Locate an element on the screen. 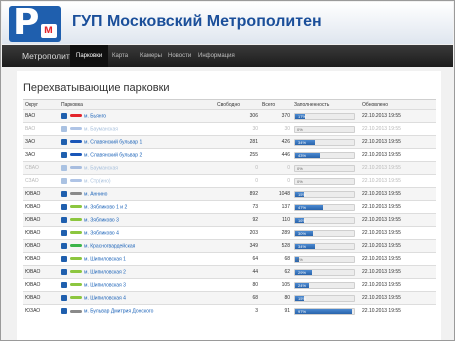  parking-link: м. Красногвардейская is located at coordinates (109, 246).